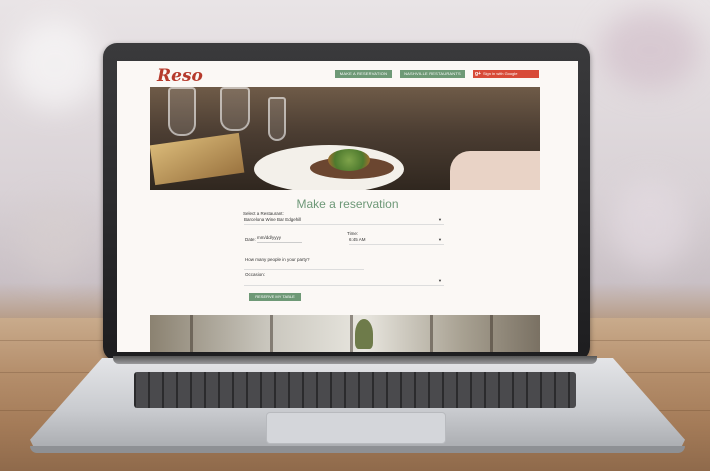 Image resolution: width=710 pixels, height=471 pixels. Describe the element at coordinates (197, 159) in the screenshot. I see `bread-basket` at that location.